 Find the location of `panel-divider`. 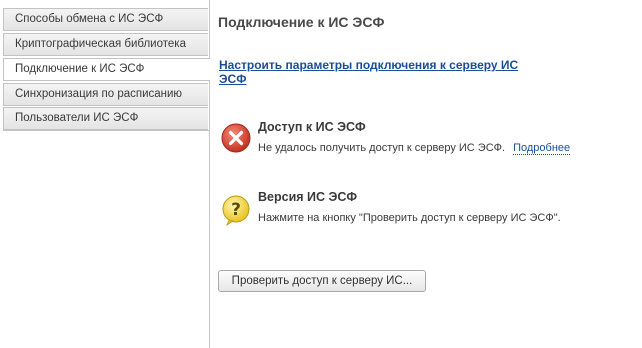

panel-divider is located at coordinates (209, 174).